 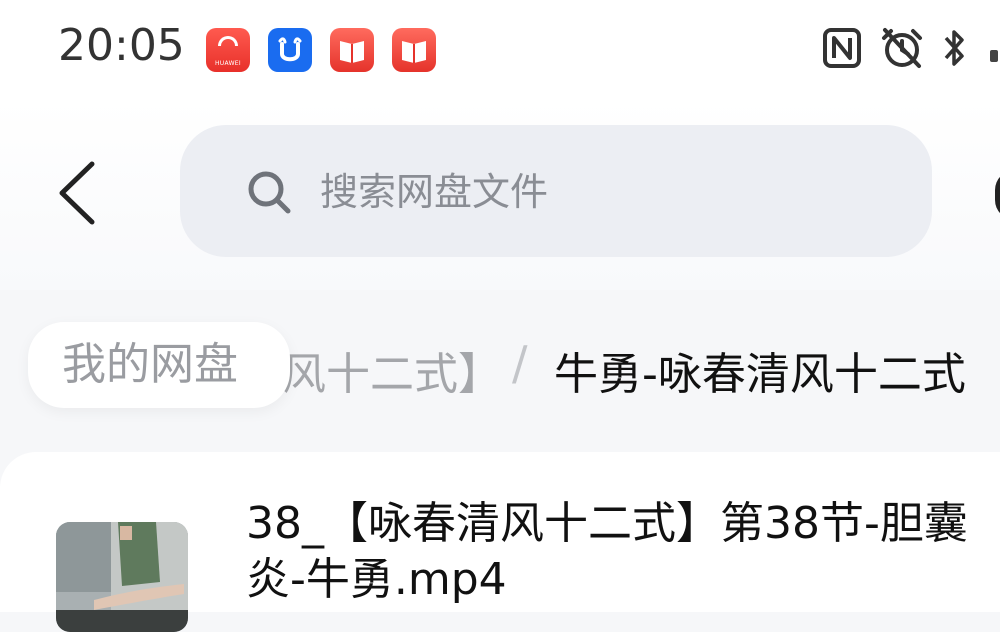 What do you see at coordinates (607, 551) in the screenshot?
I see `file-name: 38_【咏春清风十二式】第38节-胆囊炎-牛勇.mp4` at bounding box center [607, 551].